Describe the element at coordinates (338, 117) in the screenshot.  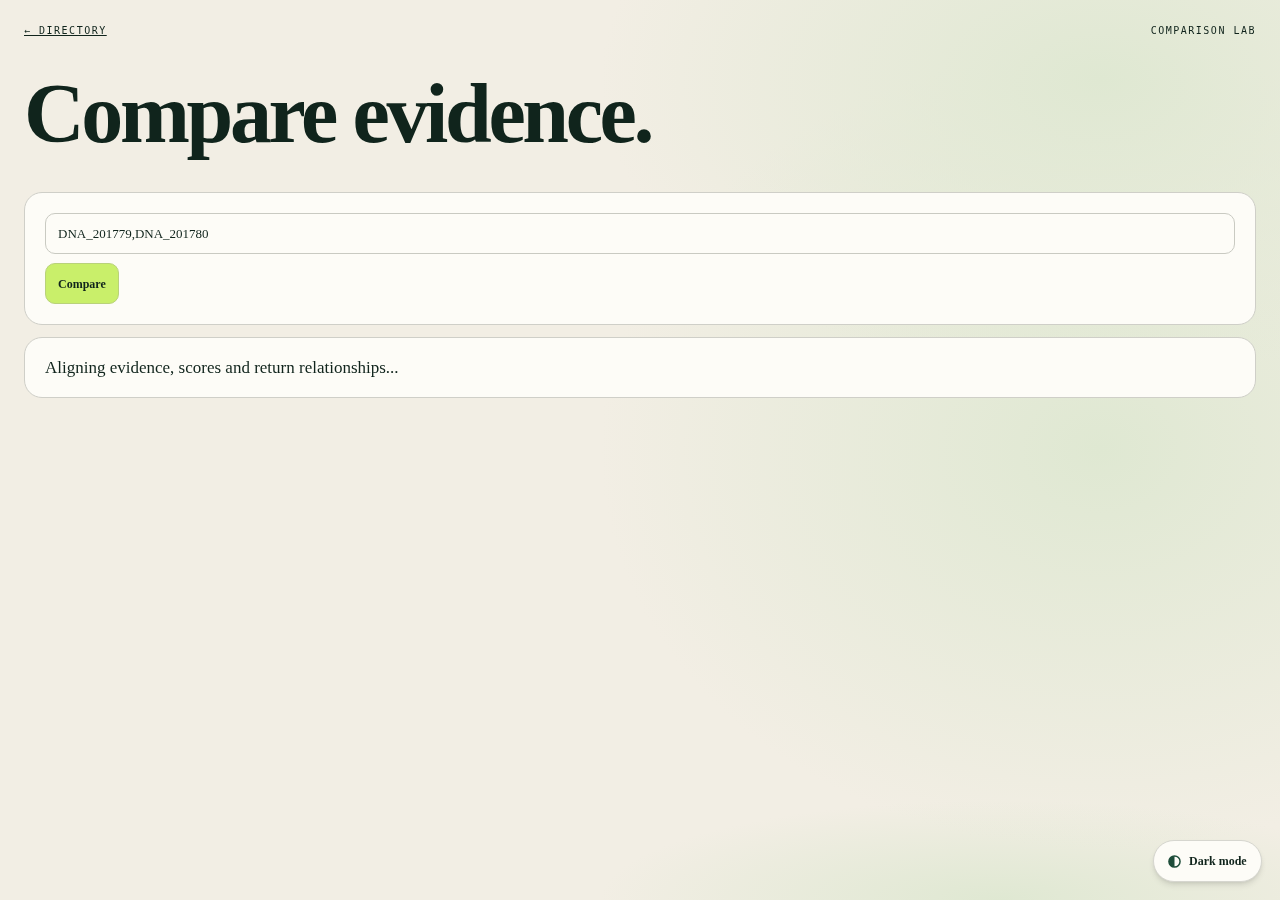
I see `page-heading: Compare evidence.` at that location.